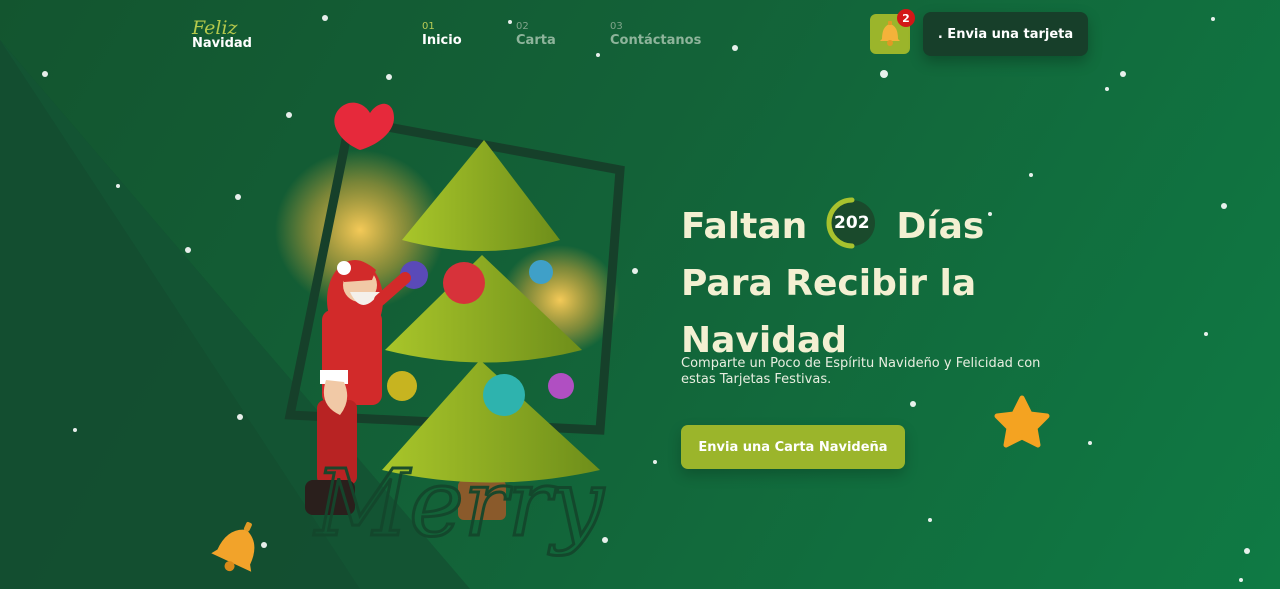 The image size is (1280, 589). I want to click on merry-script-text: Merry, so click(459, 503).